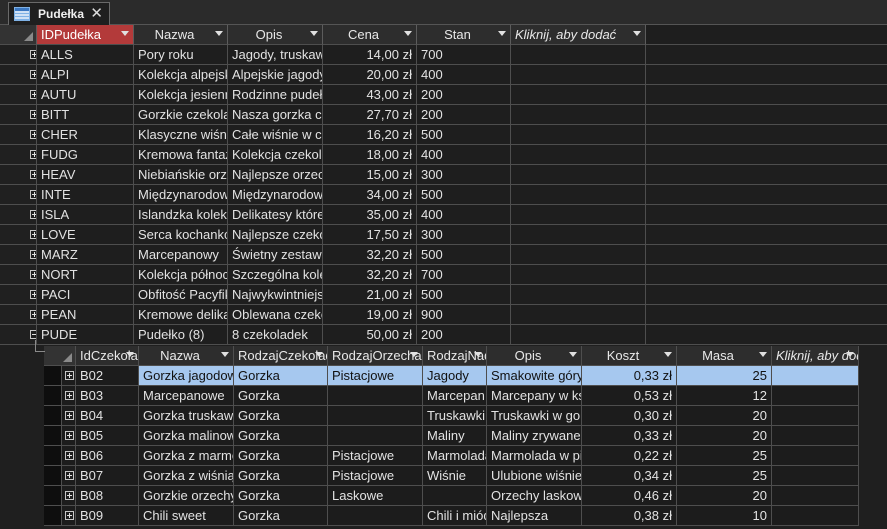  What do you see at coordinates (370, 315) in the screenshot?
I see `cell-cena: 19,00 zł` at bounding box center [370, 315].